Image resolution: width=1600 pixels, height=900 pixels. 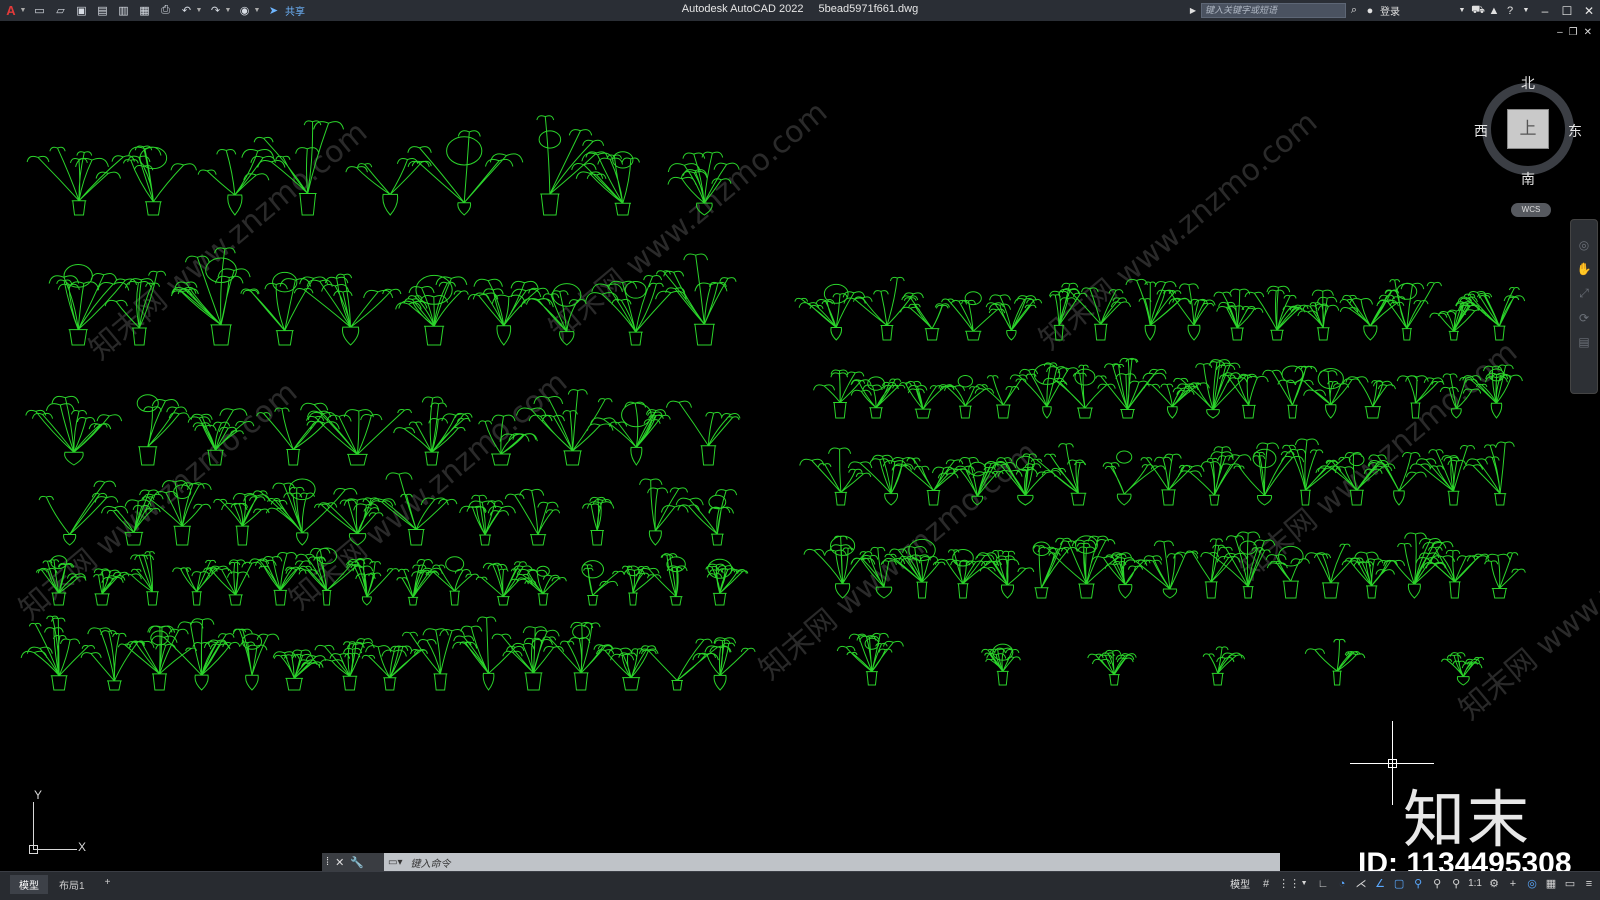 I want to click on print-icon: ⎙, so click(x=165, y=10).